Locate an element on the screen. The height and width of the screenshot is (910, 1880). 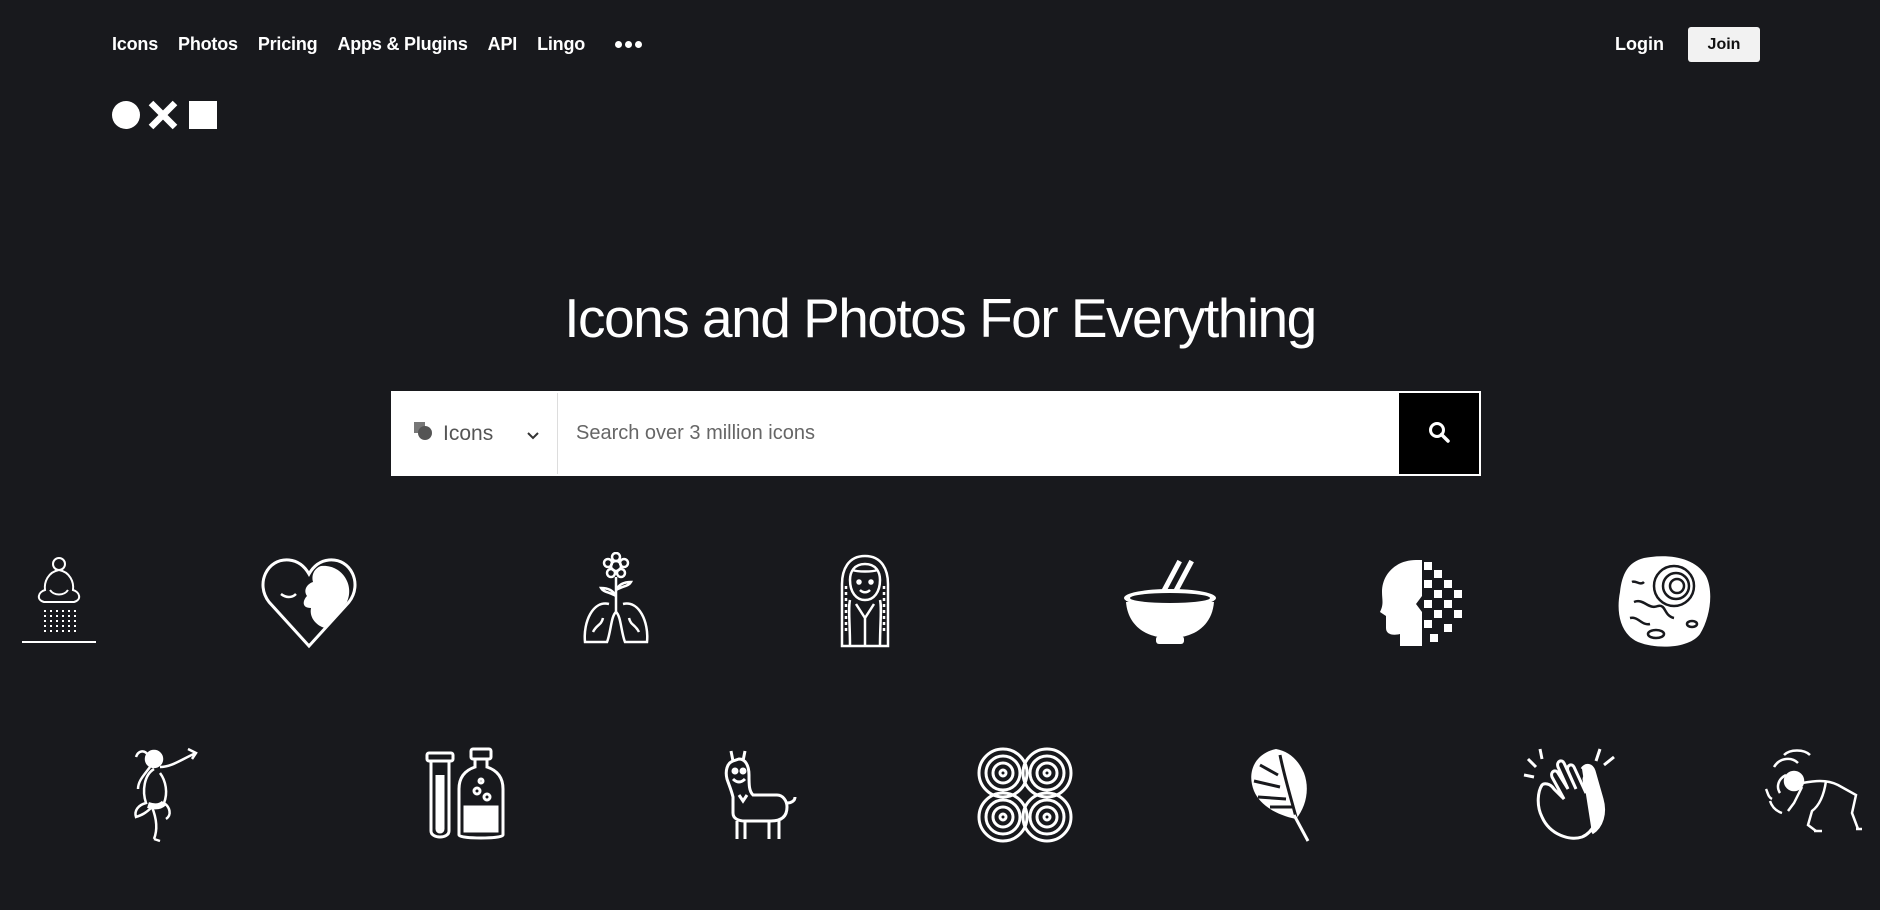
nav-link-lingo: Lingo is located at coordinates (561, 44).